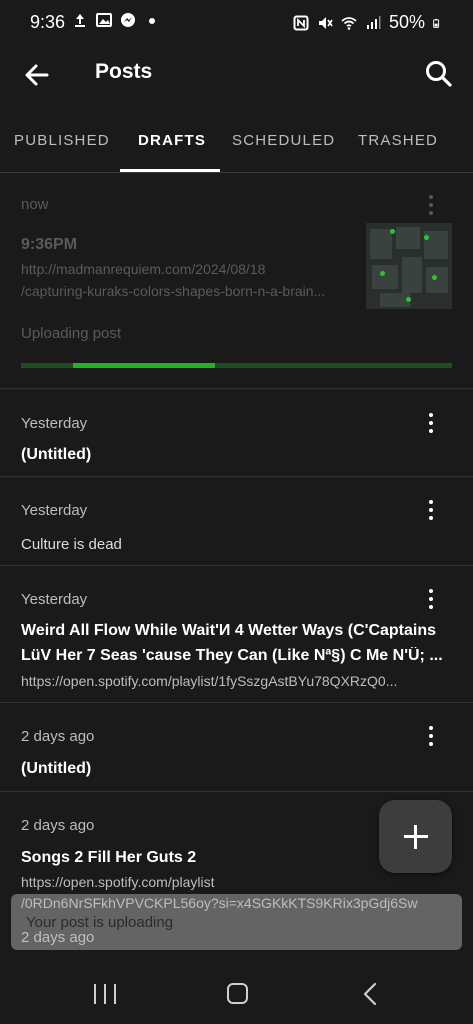 The height and width of the screenshot is (1024, 473). I want to click on upload-progress-fill, so click(143, 365).